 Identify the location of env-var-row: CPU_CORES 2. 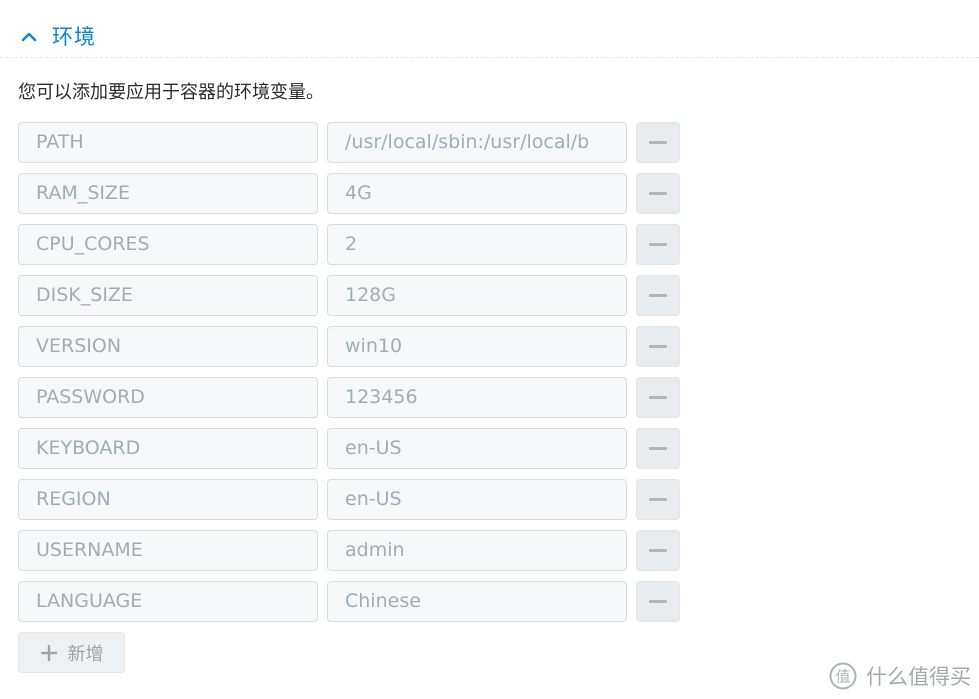
(349, 244).